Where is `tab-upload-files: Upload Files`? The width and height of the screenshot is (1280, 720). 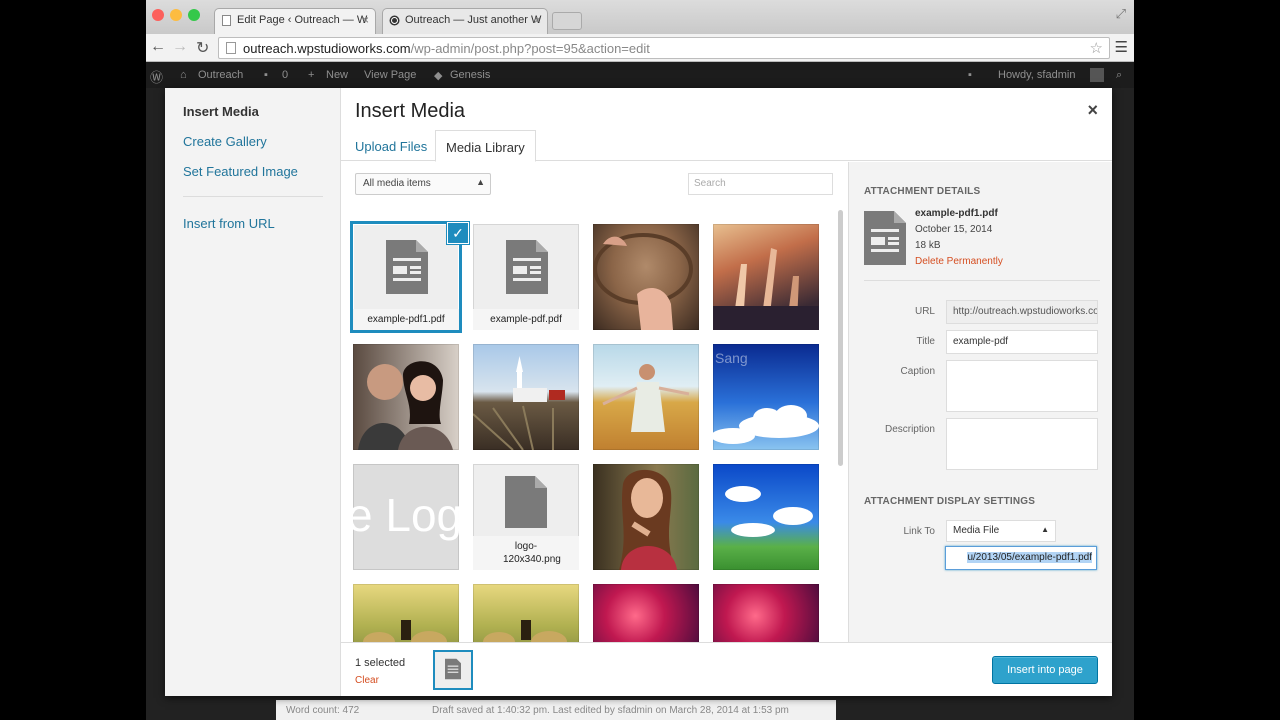
tab-upload-files: Upload Files is located at coordinates (391, 146).